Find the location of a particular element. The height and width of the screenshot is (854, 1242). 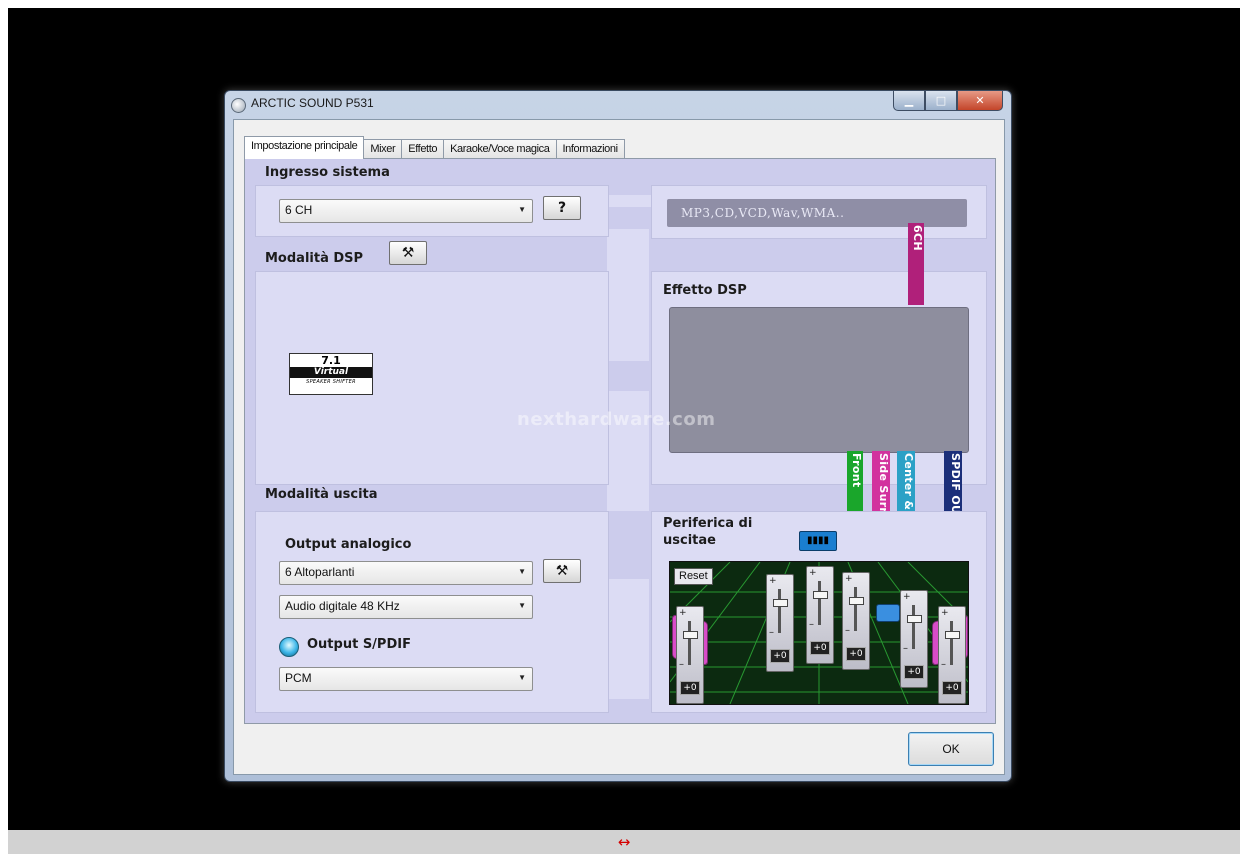

spdif-output-toggle is located at coordinates (289, 647).